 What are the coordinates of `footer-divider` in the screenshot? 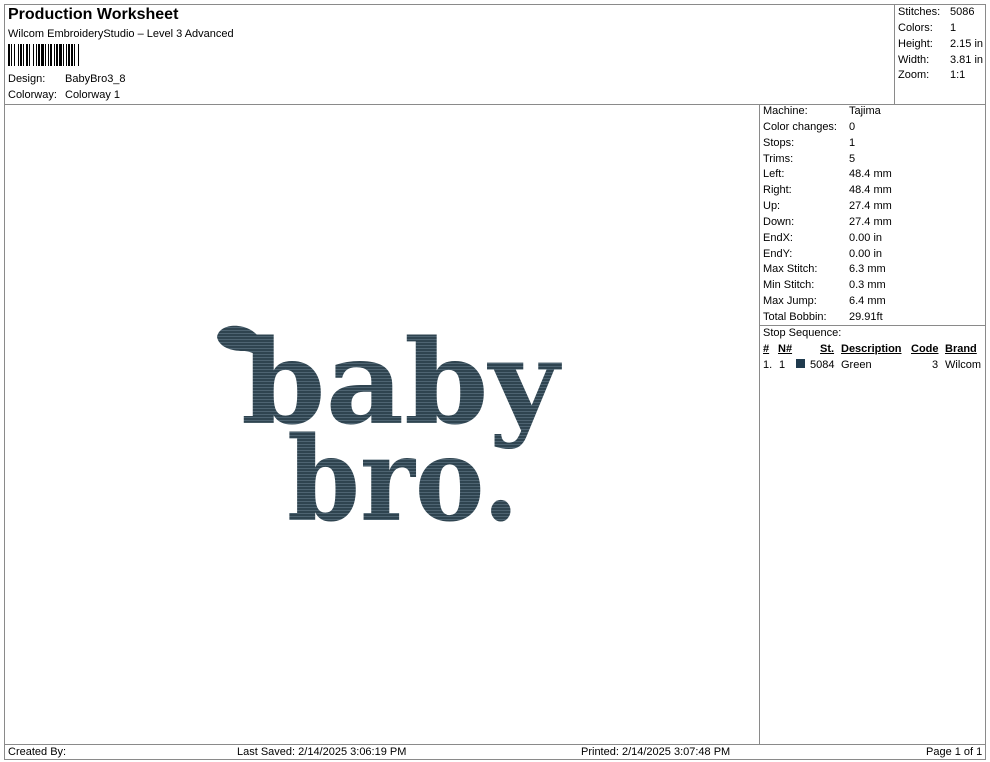 It's located at (495, 744).